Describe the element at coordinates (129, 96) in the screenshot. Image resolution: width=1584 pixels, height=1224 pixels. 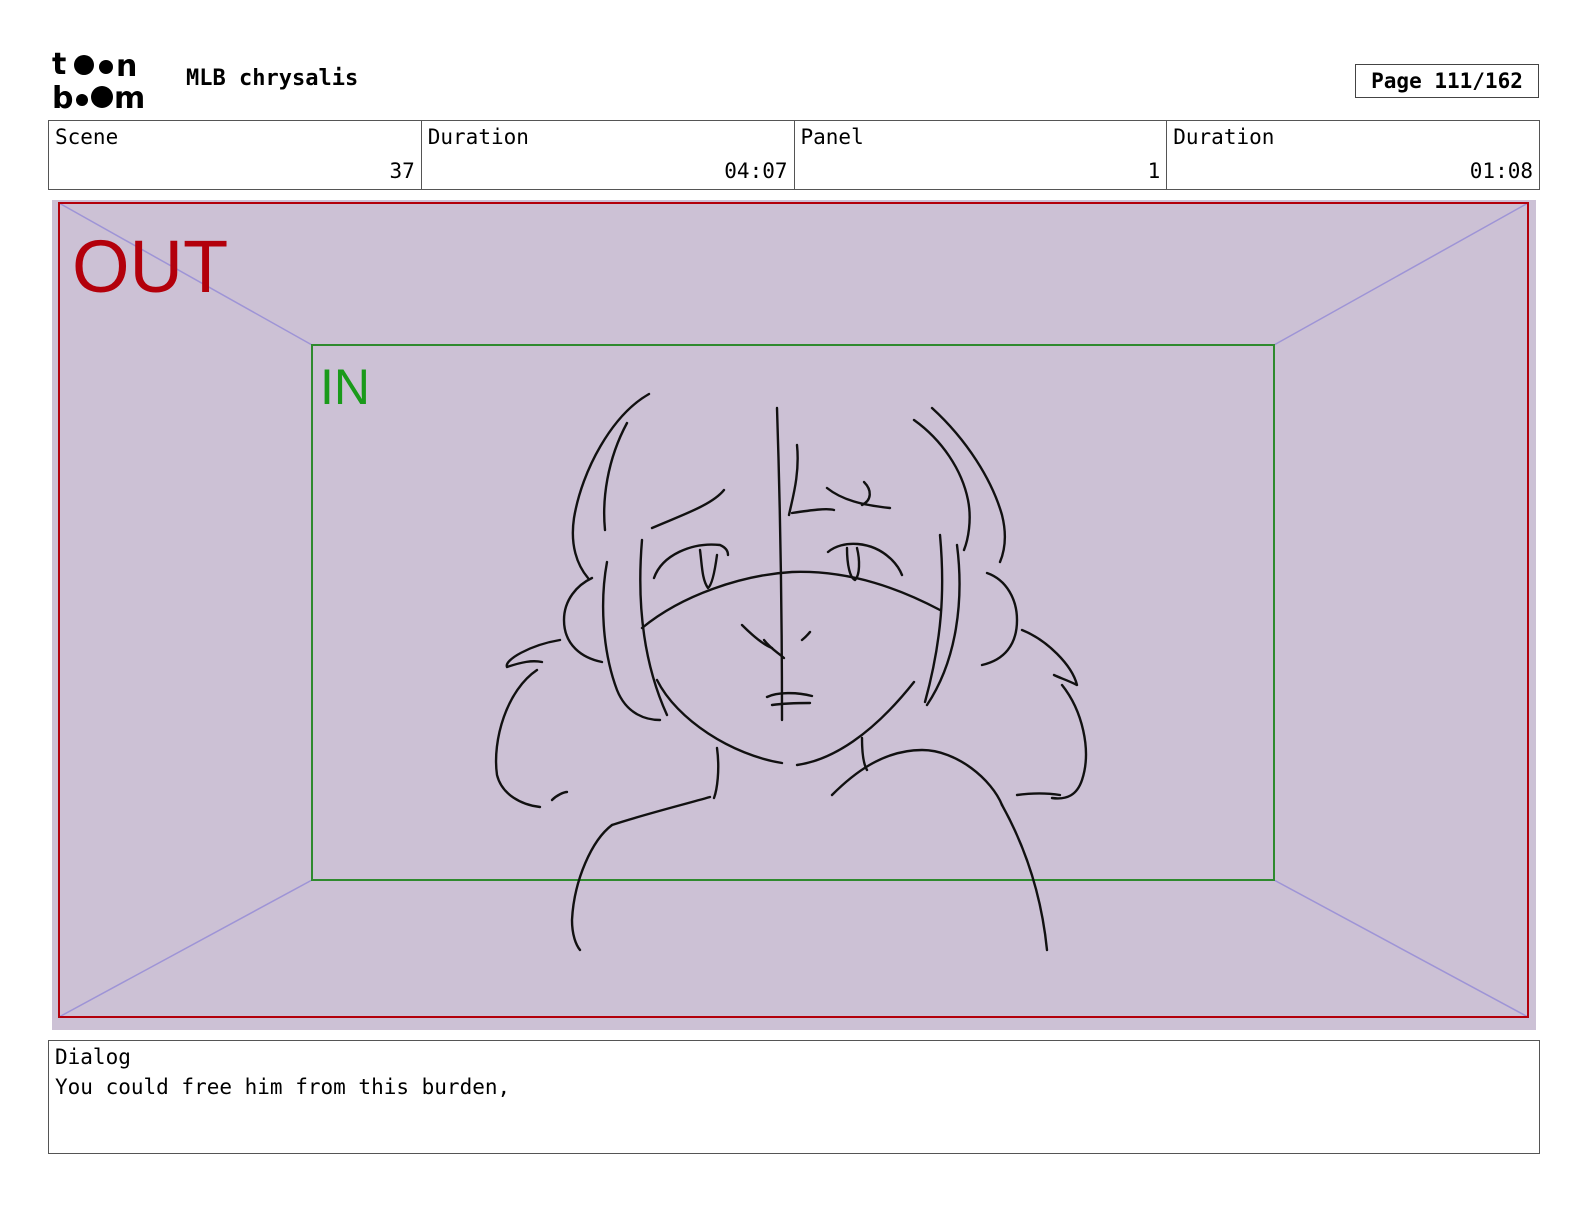
I see `svg-text: m` at that location.